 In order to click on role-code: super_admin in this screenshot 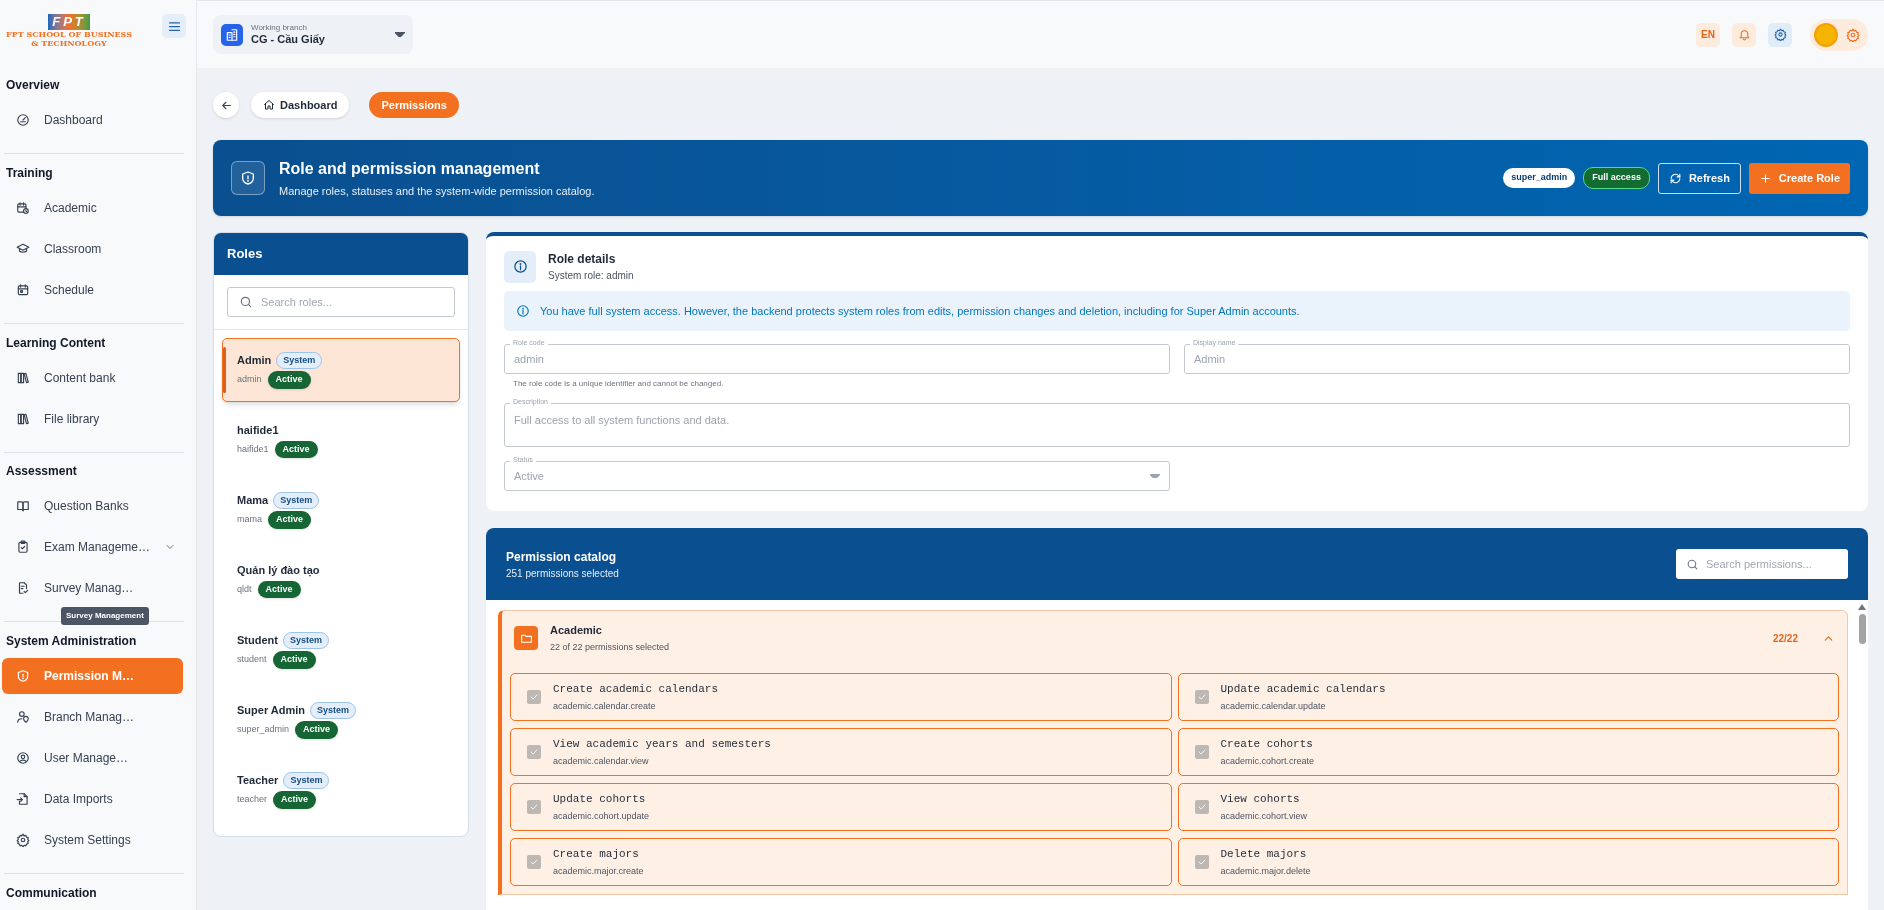, I will do `click(263, 729)`.